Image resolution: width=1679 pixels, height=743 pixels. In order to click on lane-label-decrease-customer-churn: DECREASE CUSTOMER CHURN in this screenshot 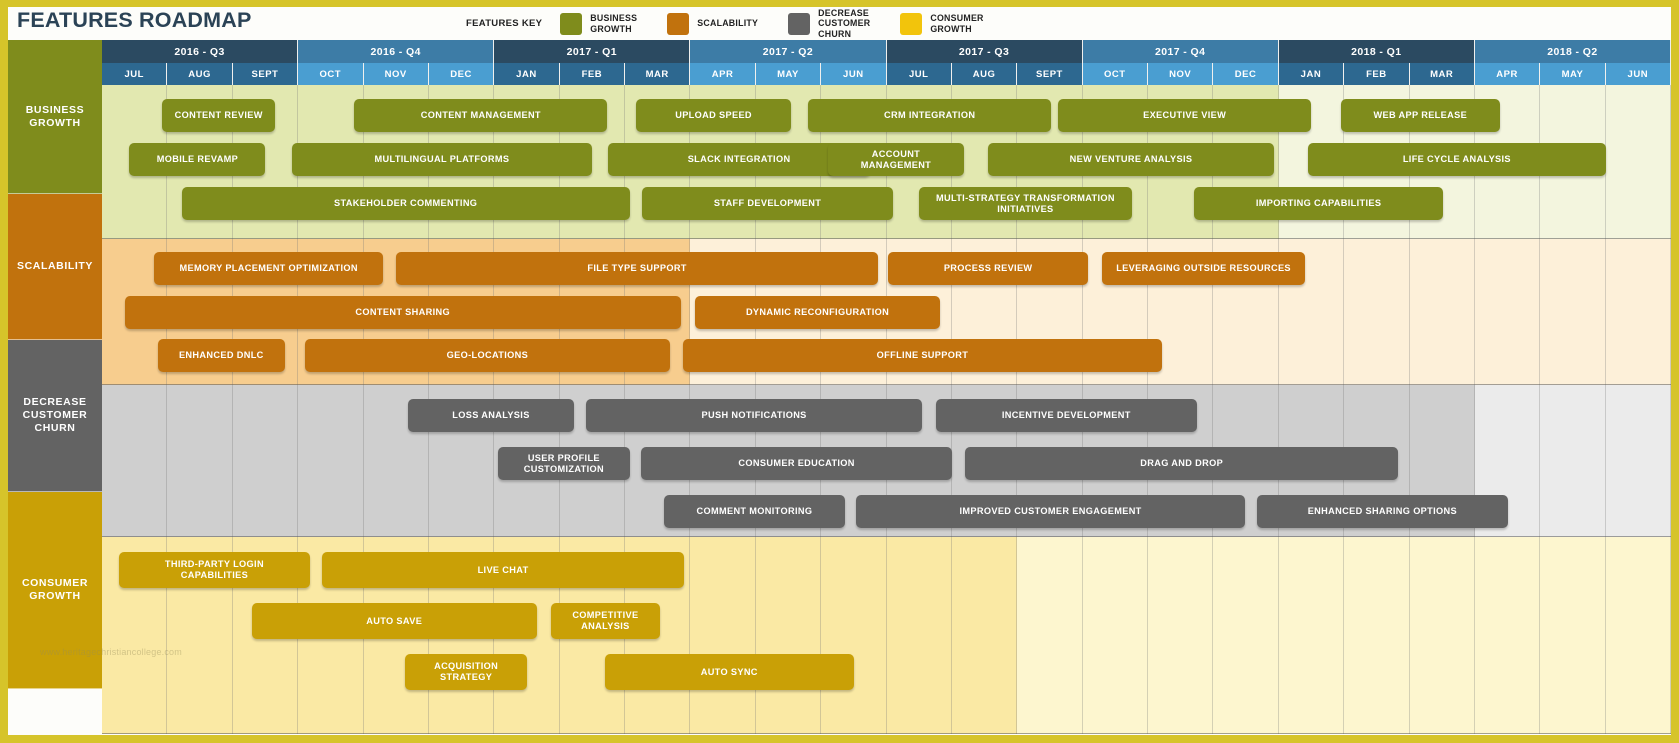, I will do `click(55, 416)`.